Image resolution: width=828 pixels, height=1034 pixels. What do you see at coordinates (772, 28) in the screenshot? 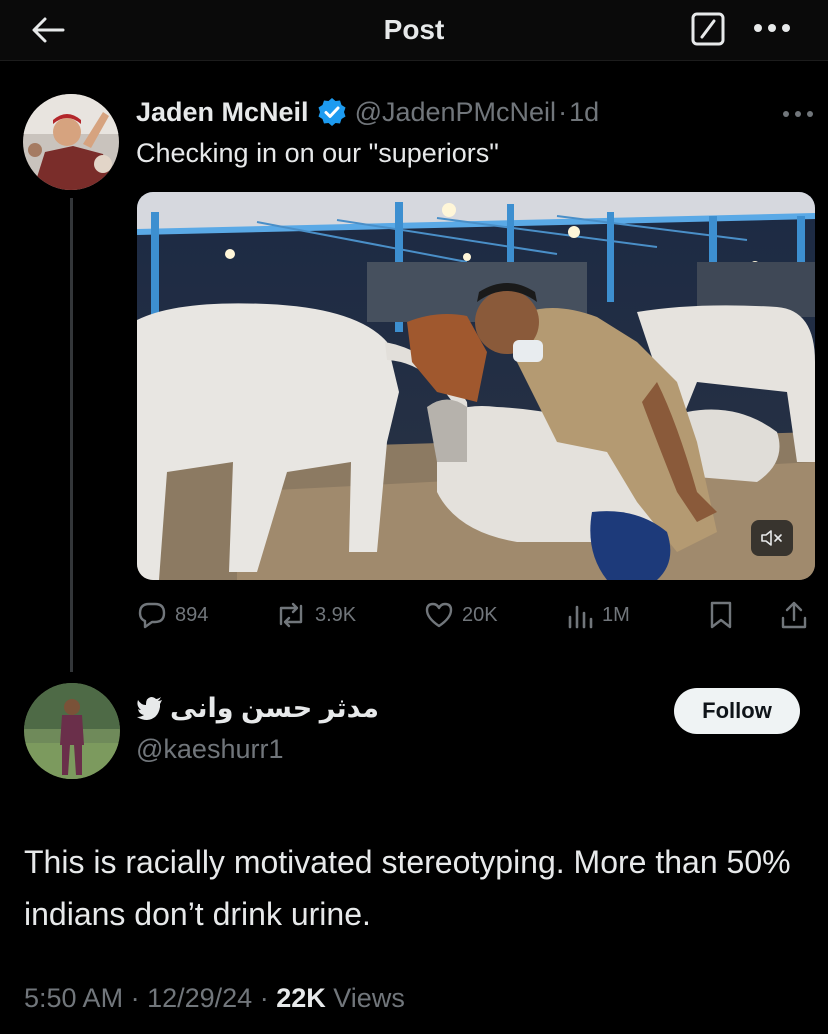
I see `more-options-icon` at bounding box center [772, 28].